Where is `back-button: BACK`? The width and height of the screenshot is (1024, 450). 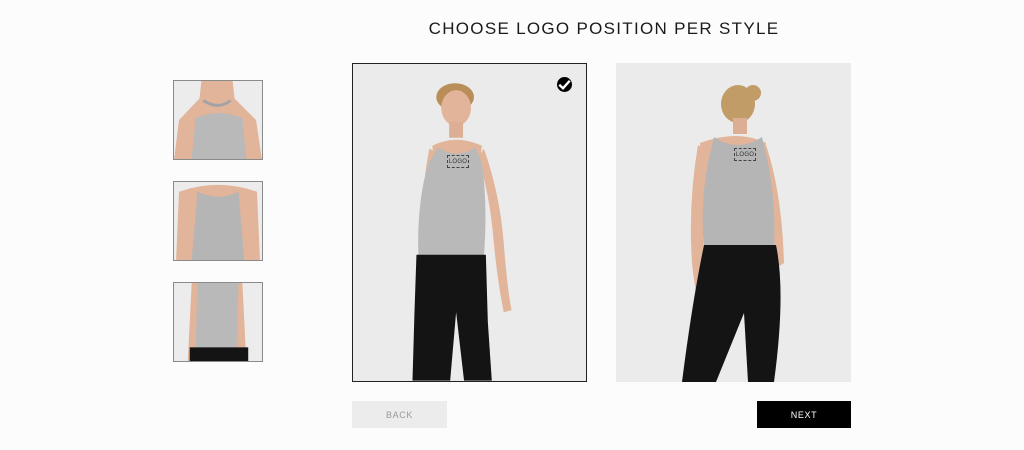
back-button: BACK is located at coordinates (399, 414).